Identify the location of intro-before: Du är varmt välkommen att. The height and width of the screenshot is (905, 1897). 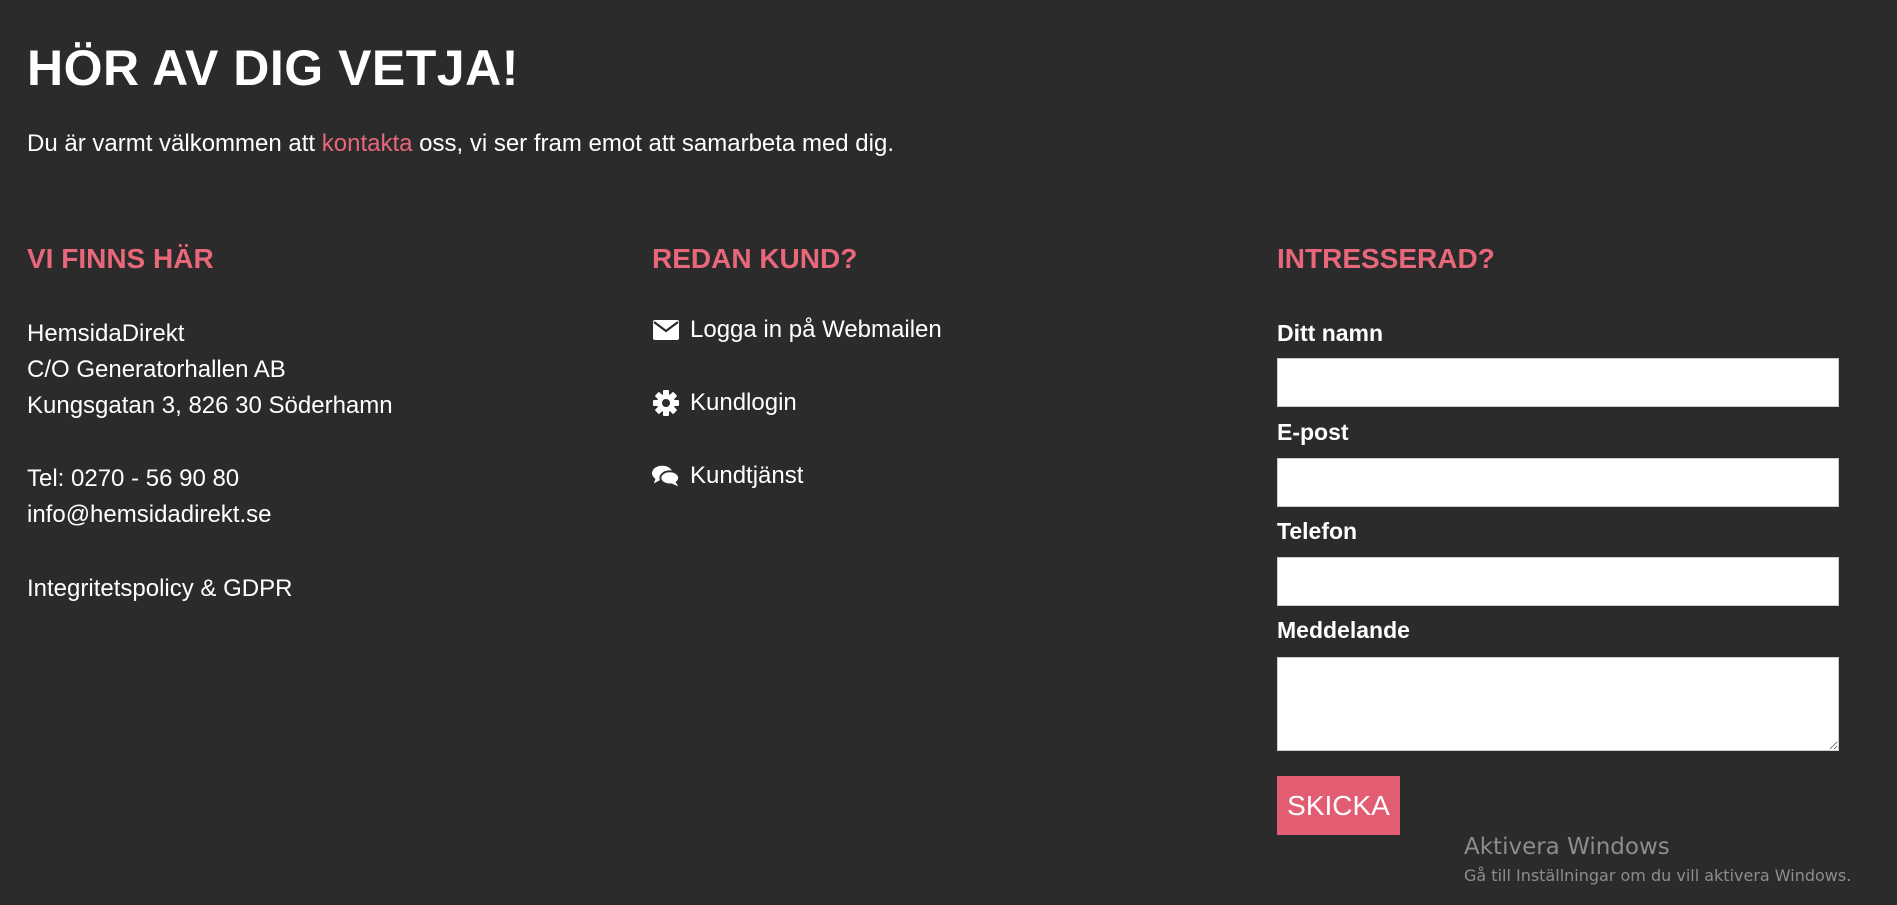
(174, 143).